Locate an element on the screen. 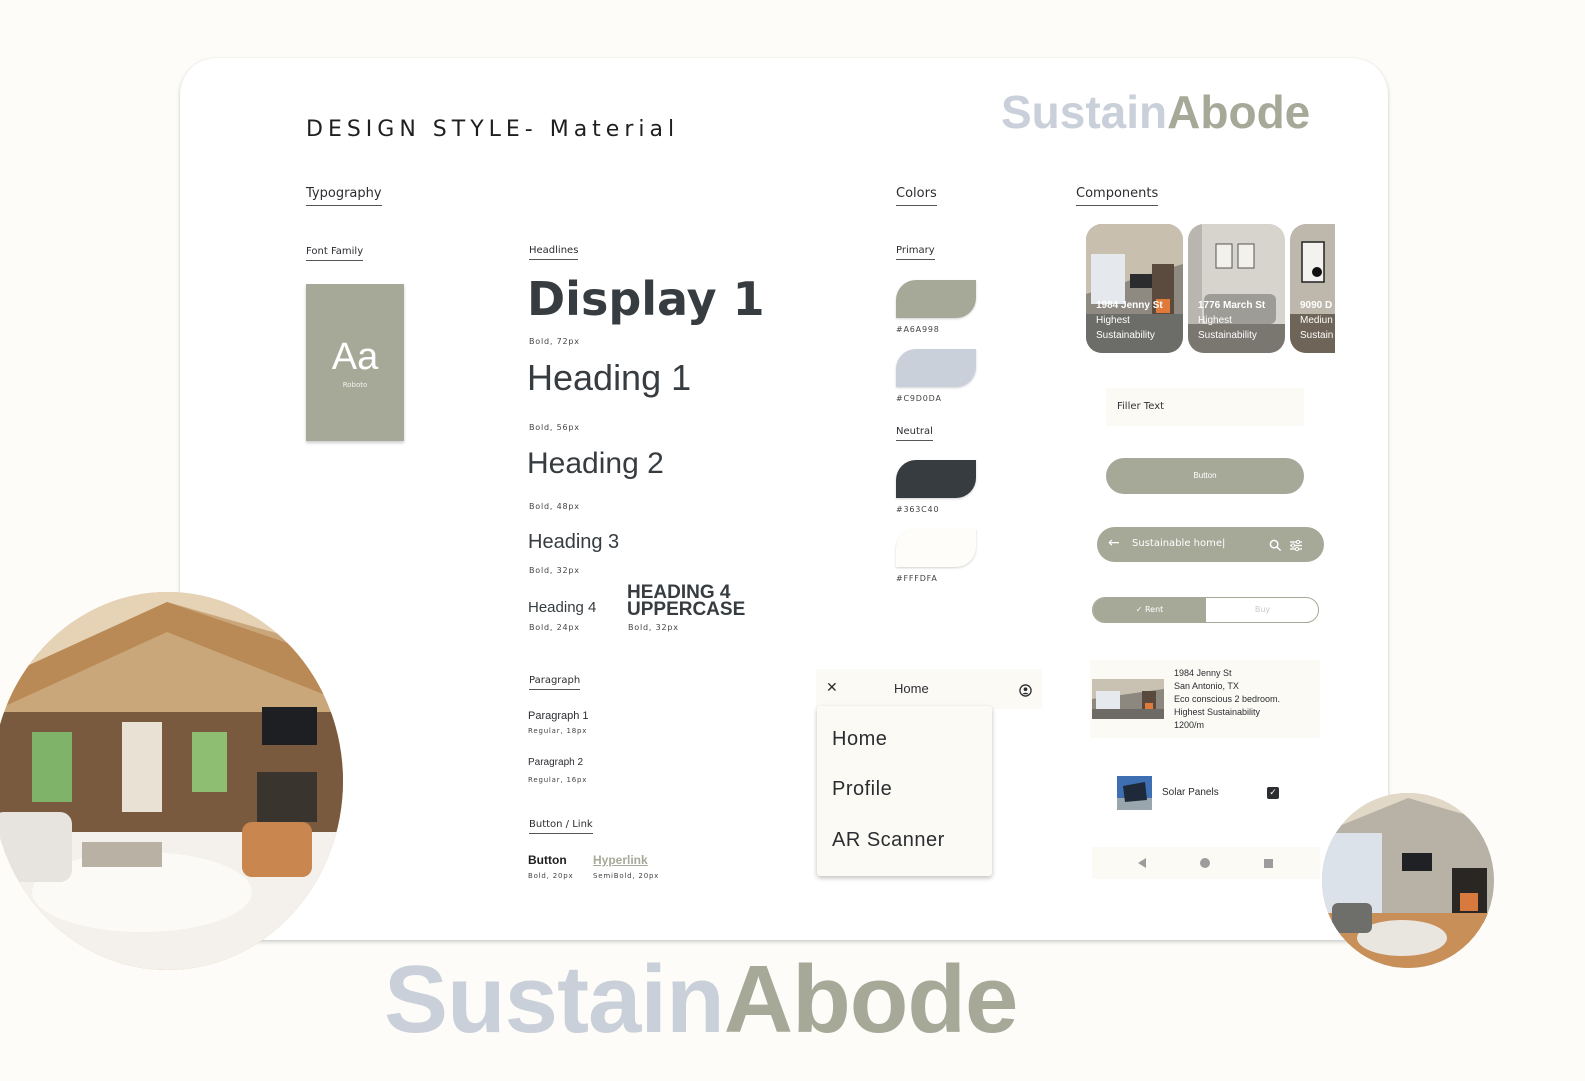 The width and height of the screenshot is (1585, 1081). listing-line: Highest Sustainability is located at coordinates (1217, 712).